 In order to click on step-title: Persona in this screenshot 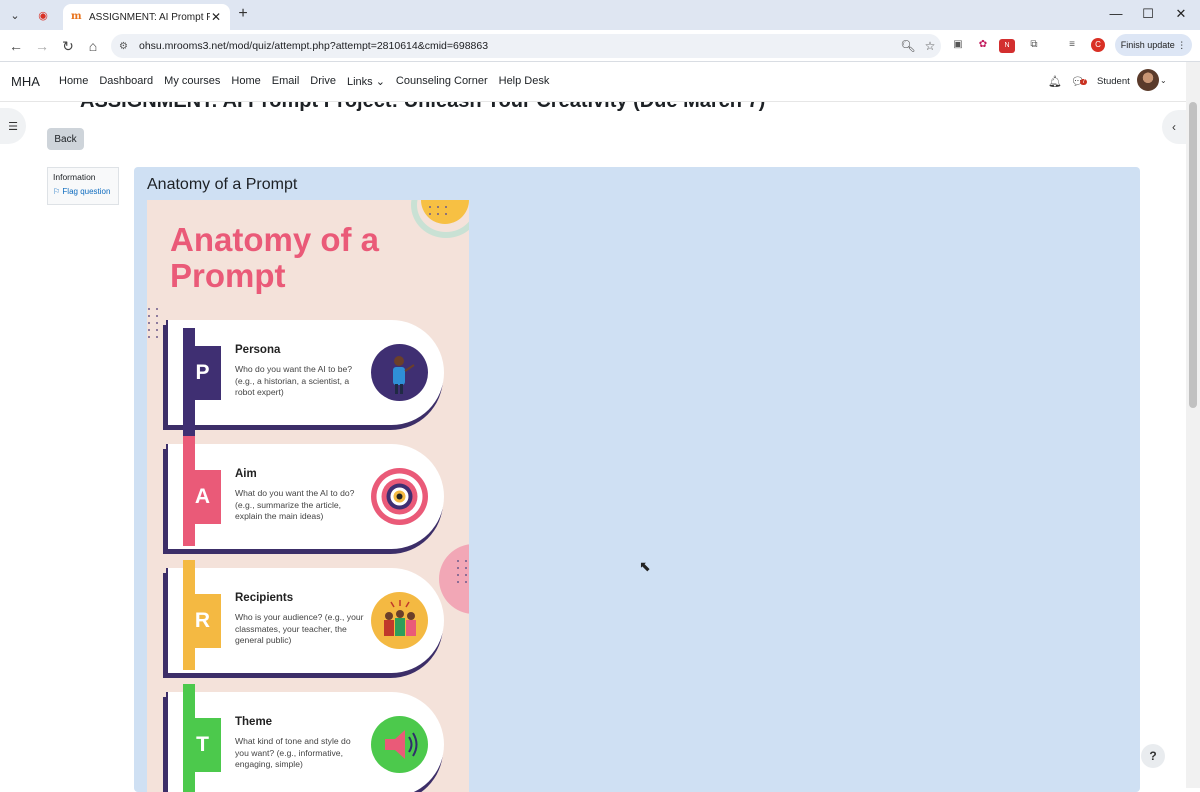, I will do `click(258, 350)`.